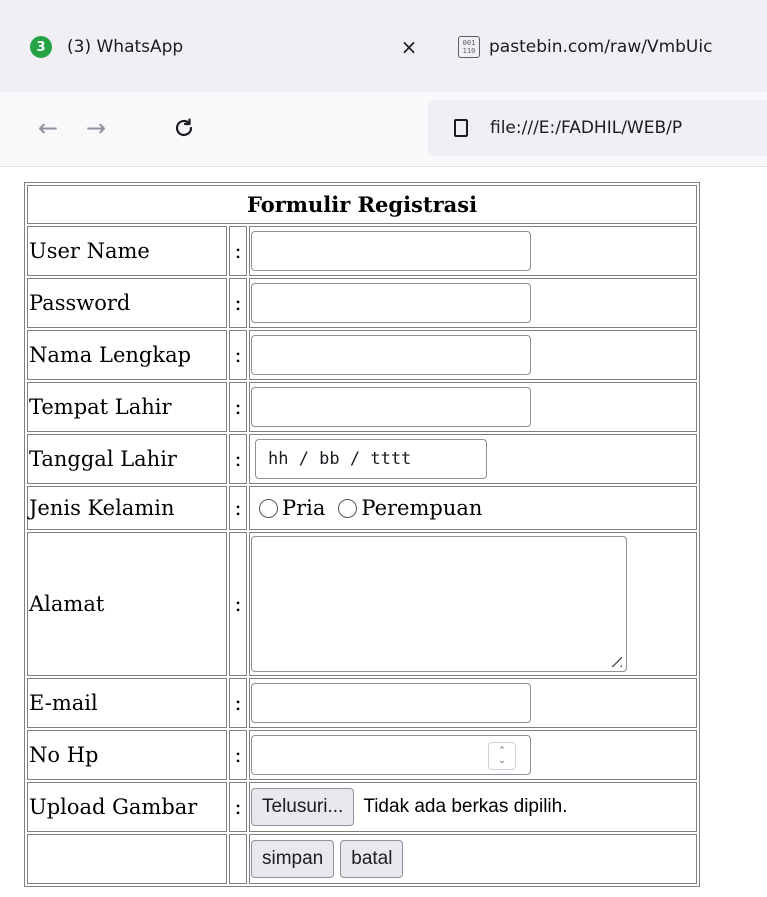  Describe the element at coordinates (461, 128) in the screenshot. I see `page-icon` at that location.